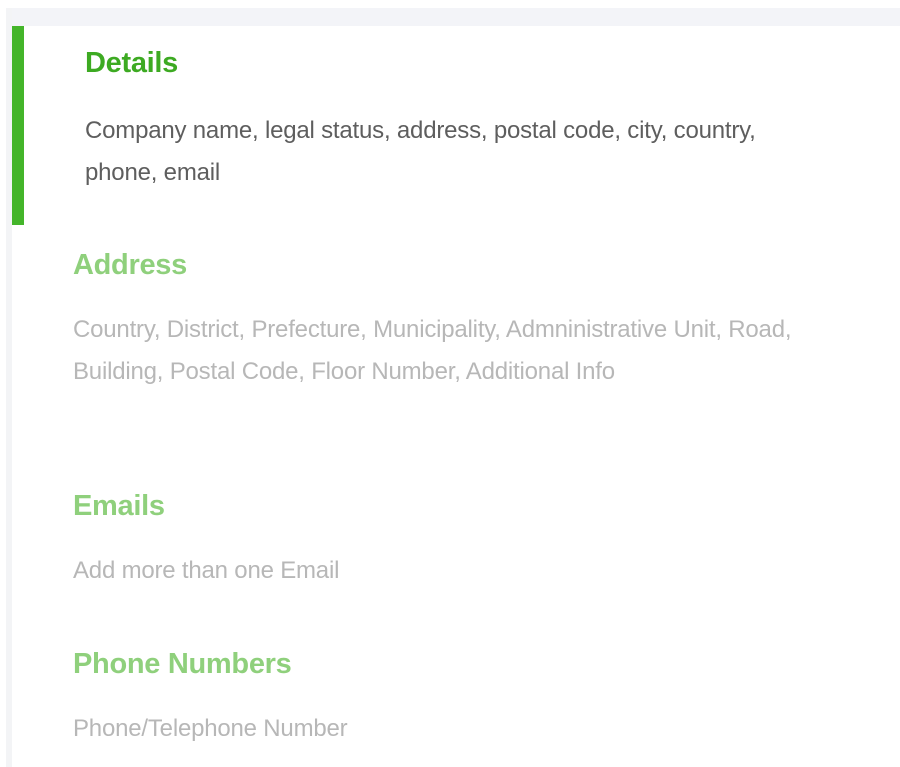 This screenshot has height=767, width=900. I want to click on left-rail, so click(6, 383).